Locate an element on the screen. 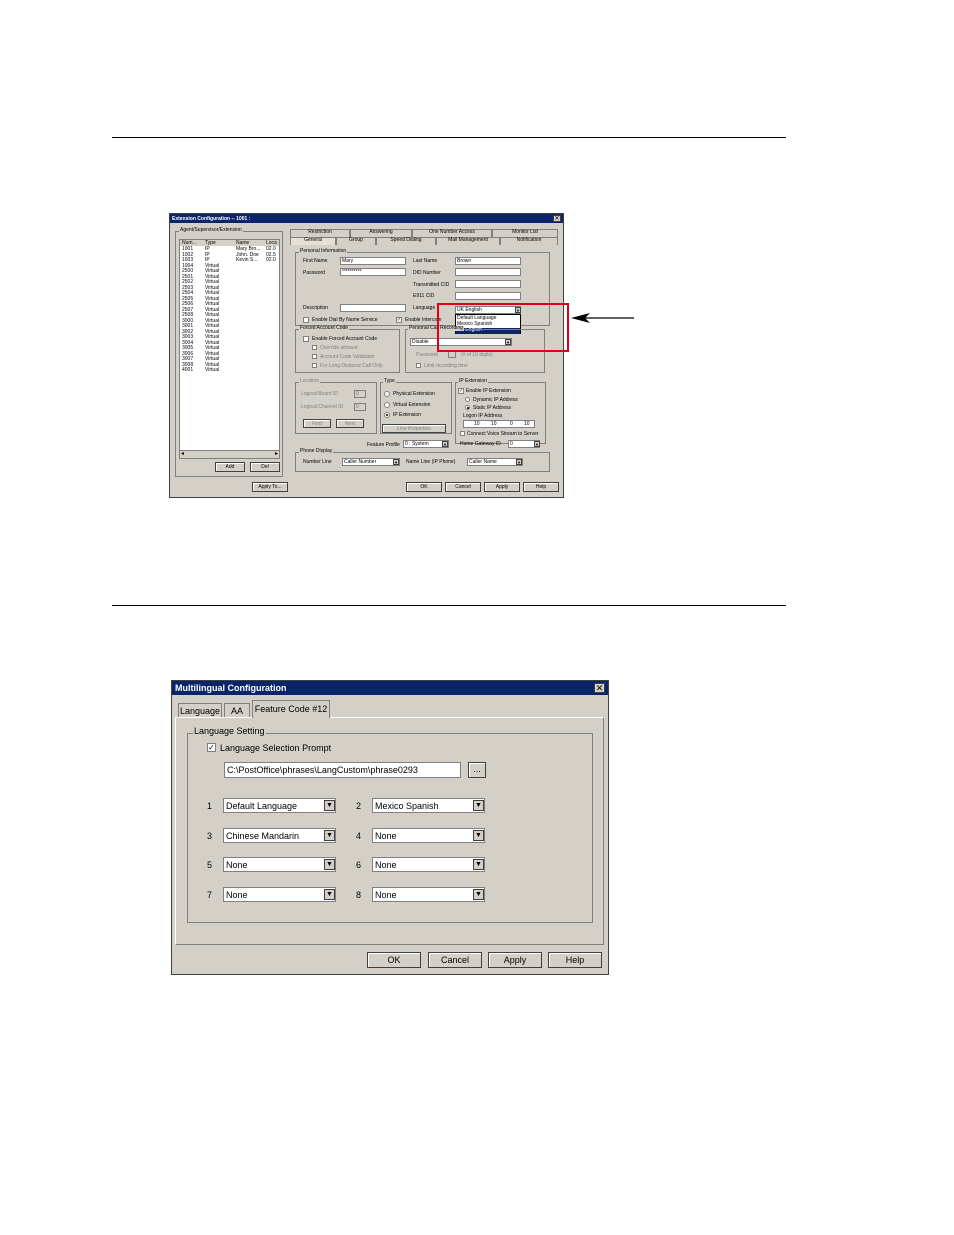 The image size is (954, 1235). static-ip-radio is located at coordinates (467, 407).